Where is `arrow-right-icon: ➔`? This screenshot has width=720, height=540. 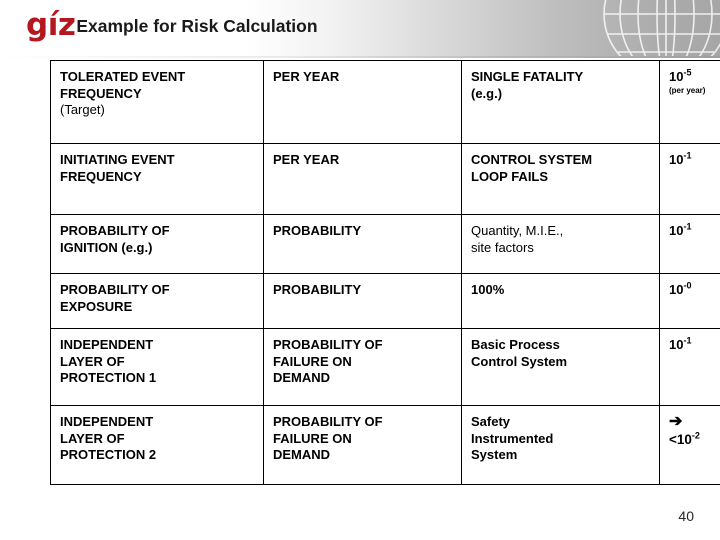
arrow-right-icon: ➔ is located at coordinates (676, 421).